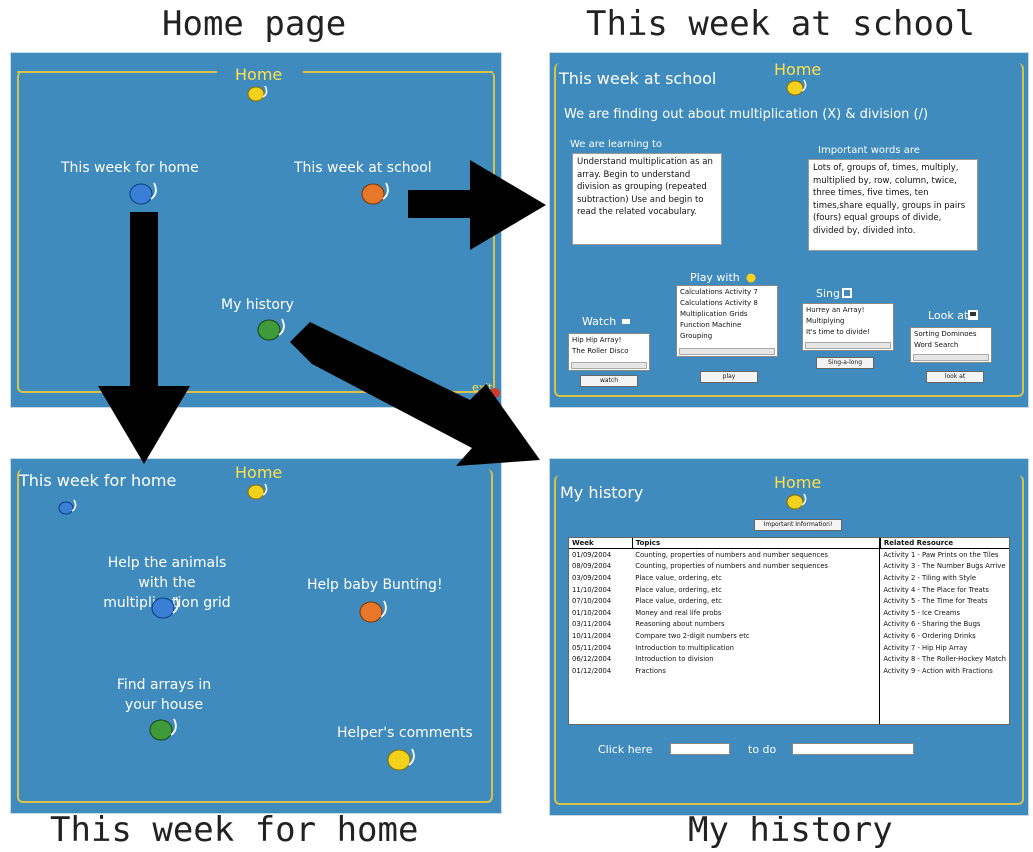 This screenshot has height=852, width=1033. I want to click on arrow-to-school, so click(477, 205).